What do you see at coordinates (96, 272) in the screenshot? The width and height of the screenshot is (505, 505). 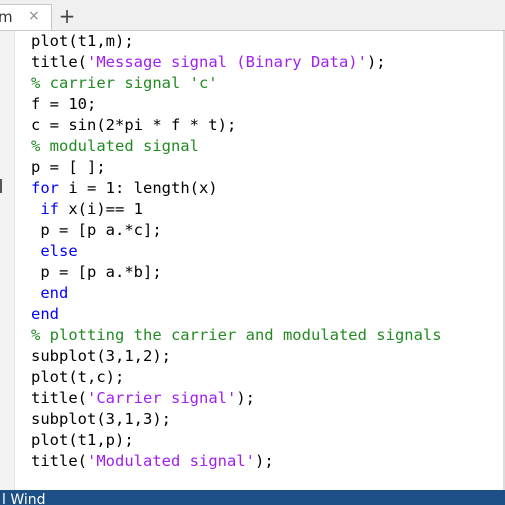 I see `code-token: p = [p a.*b];` at bounding box center [96, 272].